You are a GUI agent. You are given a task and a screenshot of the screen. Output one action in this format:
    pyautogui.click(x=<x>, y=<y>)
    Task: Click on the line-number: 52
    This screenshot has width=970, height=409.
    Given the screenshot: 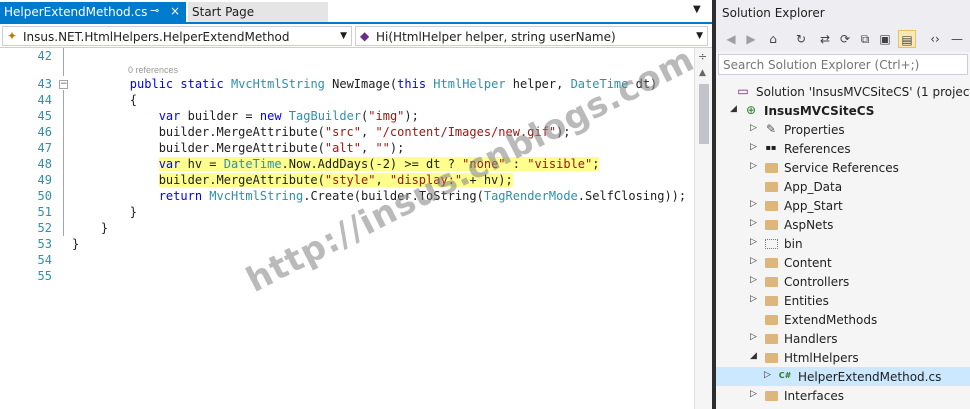 What is the action you would take?
    pyautogui.click(x=44, y=228)
    